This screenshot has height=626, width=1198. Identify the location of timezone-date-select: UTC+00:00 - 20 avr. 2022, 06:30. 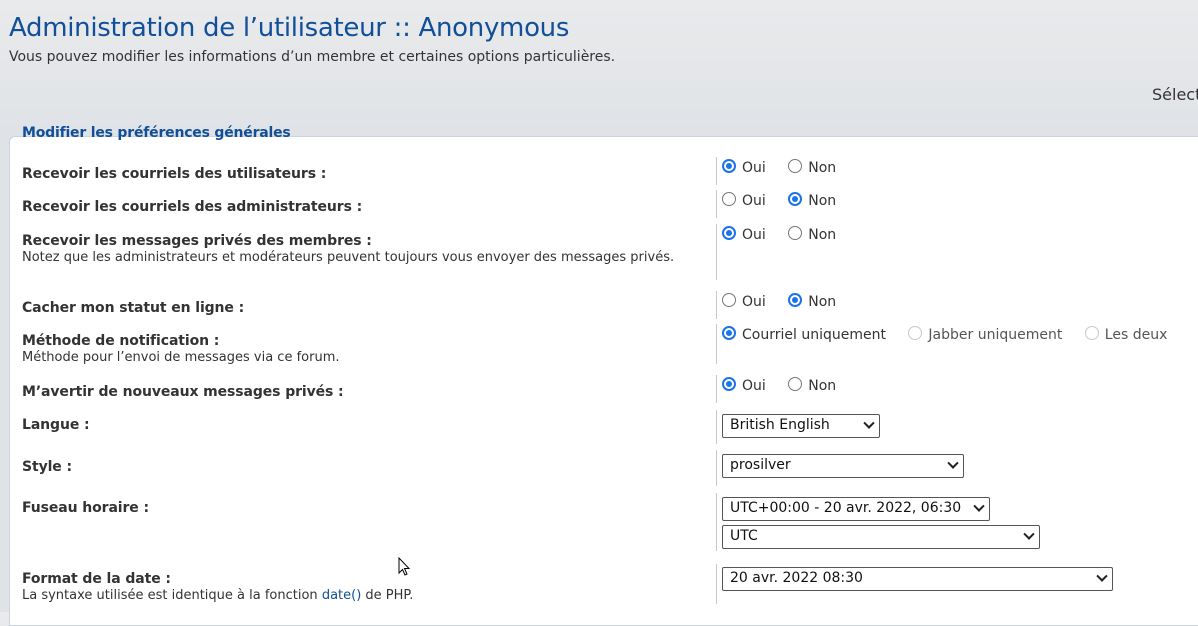
(856, 509).